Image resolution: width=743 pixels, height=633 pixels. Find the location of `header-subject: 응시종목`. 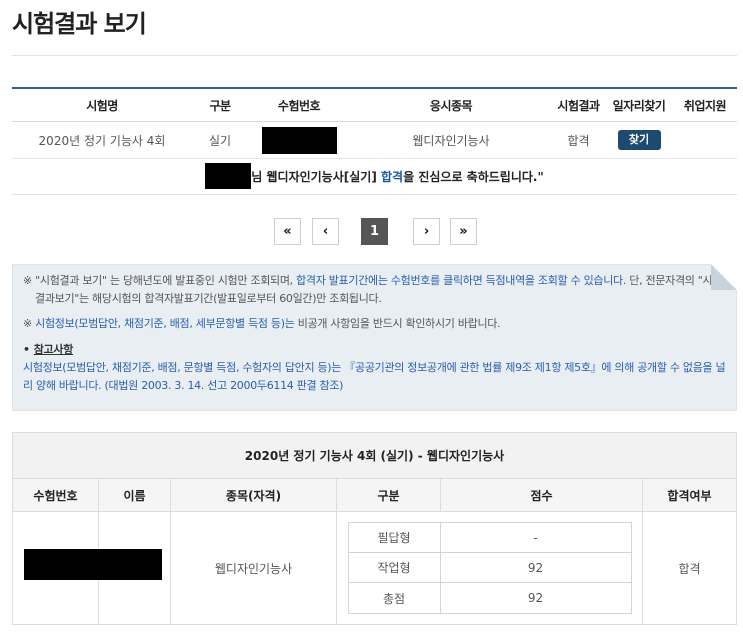

header-subject: 응시종목 is located at coordinates (451, 105).